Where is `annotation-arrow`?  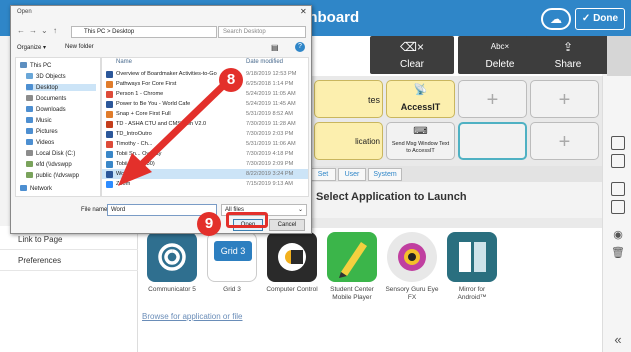
annotation-arrow is located at coordinates (174, 132).